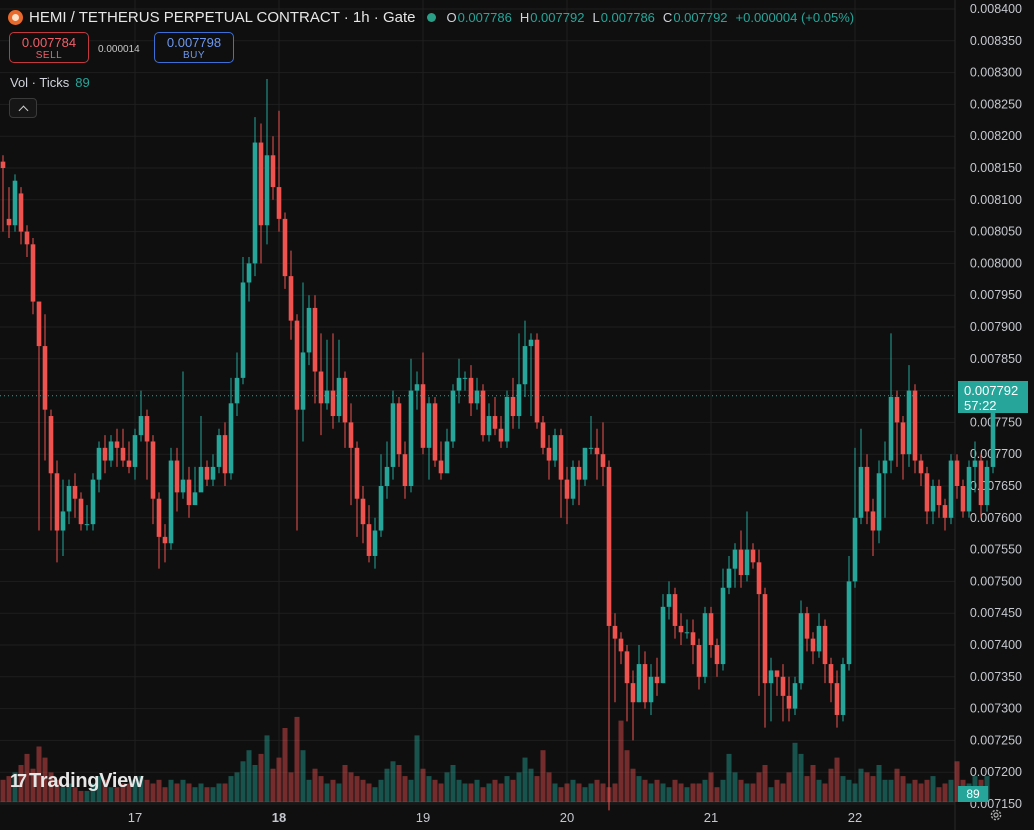  I want to click on collapse-legend-button, so click(23, 108).